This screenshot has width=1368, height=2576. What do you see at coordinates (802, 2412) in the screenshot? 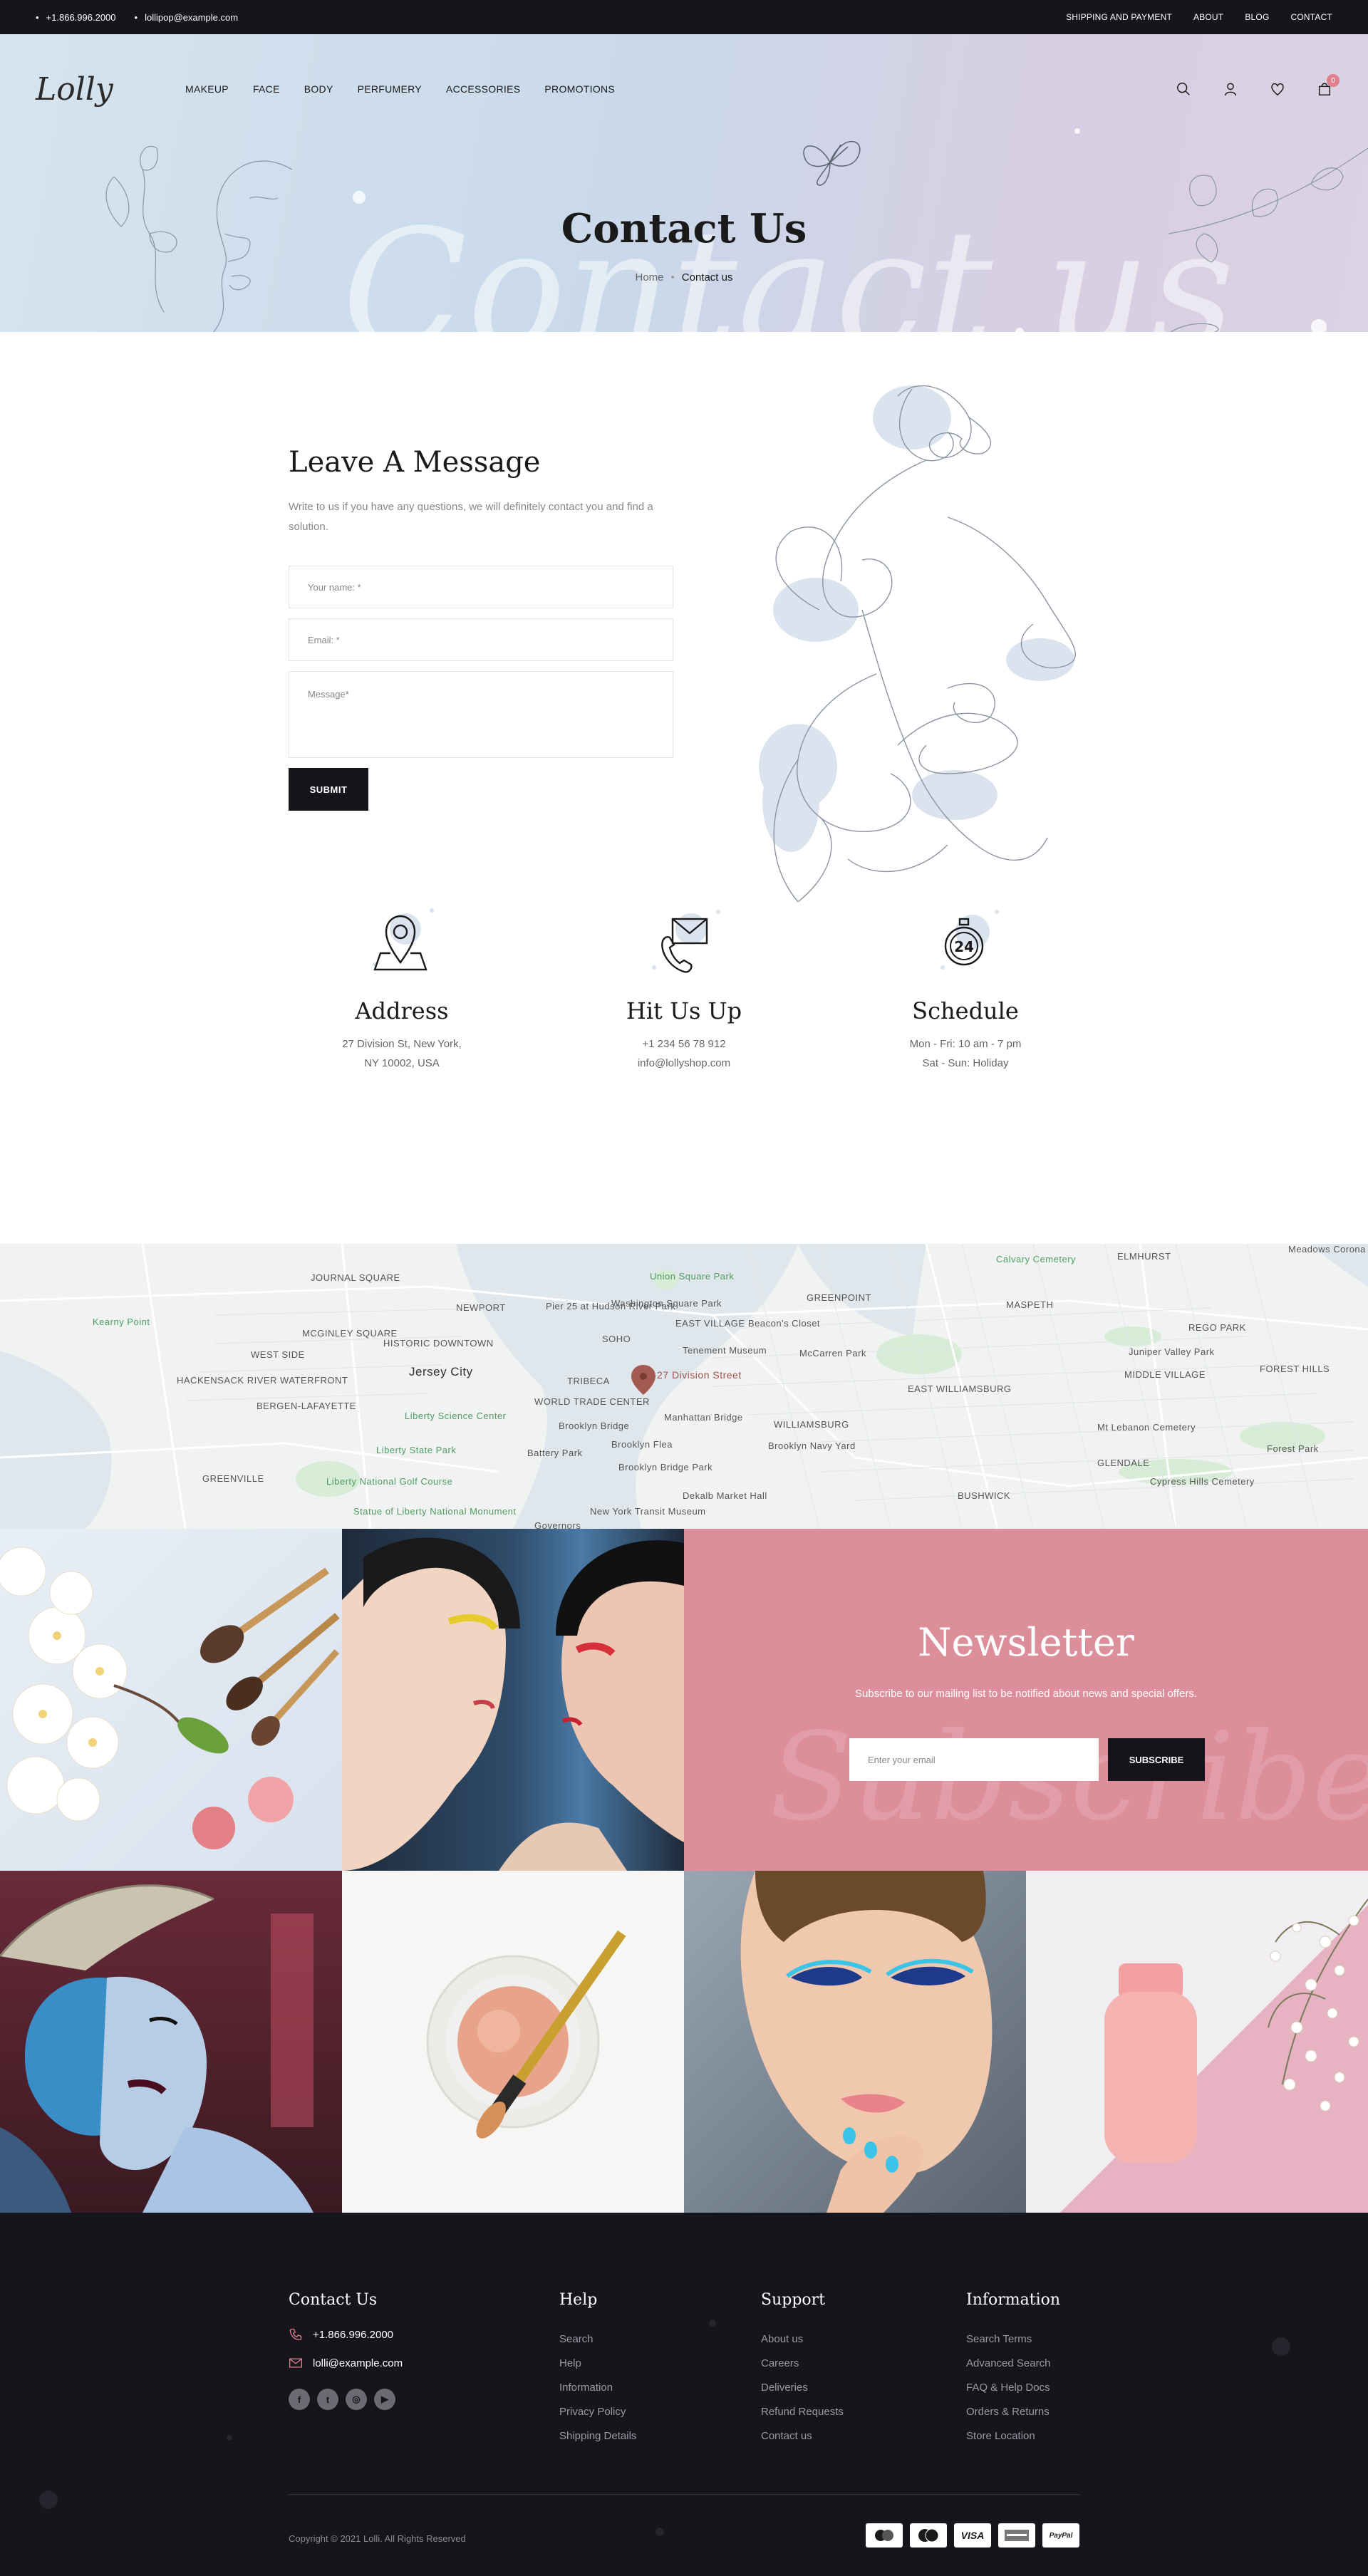
I see `footer-link-refunds: Refund Requests` at bounding box center [802, 2412].